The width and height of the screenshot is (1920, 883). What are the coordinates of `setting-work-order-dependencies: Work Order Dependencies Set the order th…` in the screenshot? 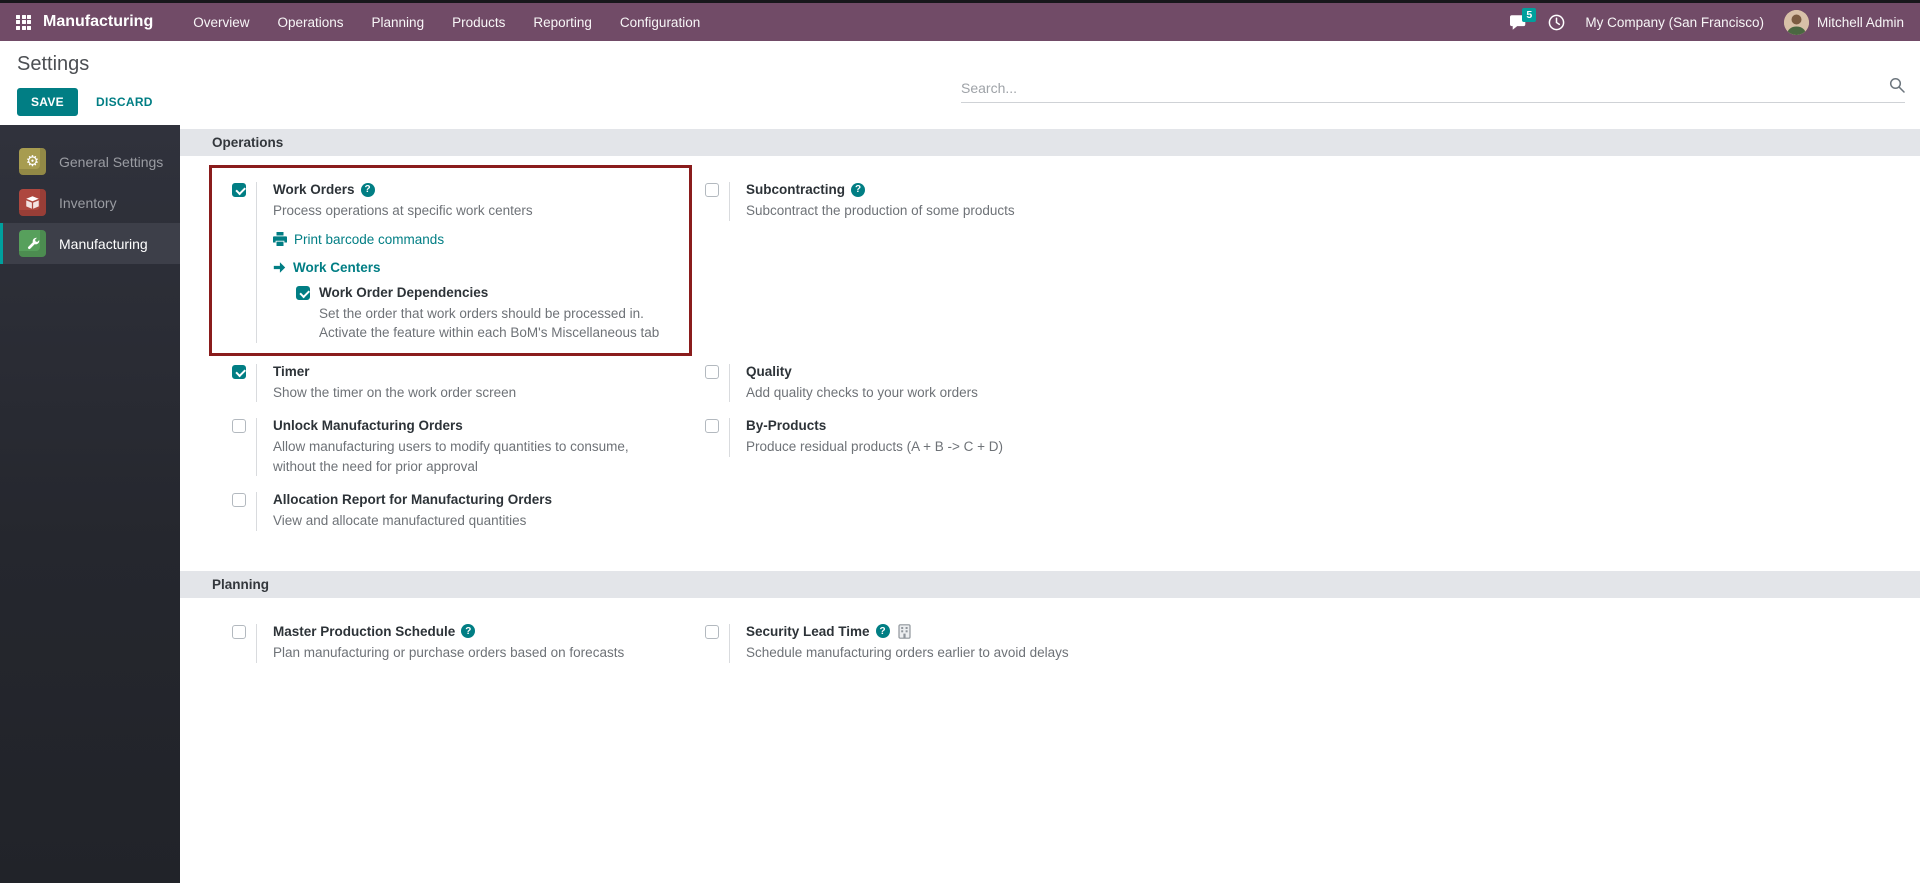 It's located at (484, 314).